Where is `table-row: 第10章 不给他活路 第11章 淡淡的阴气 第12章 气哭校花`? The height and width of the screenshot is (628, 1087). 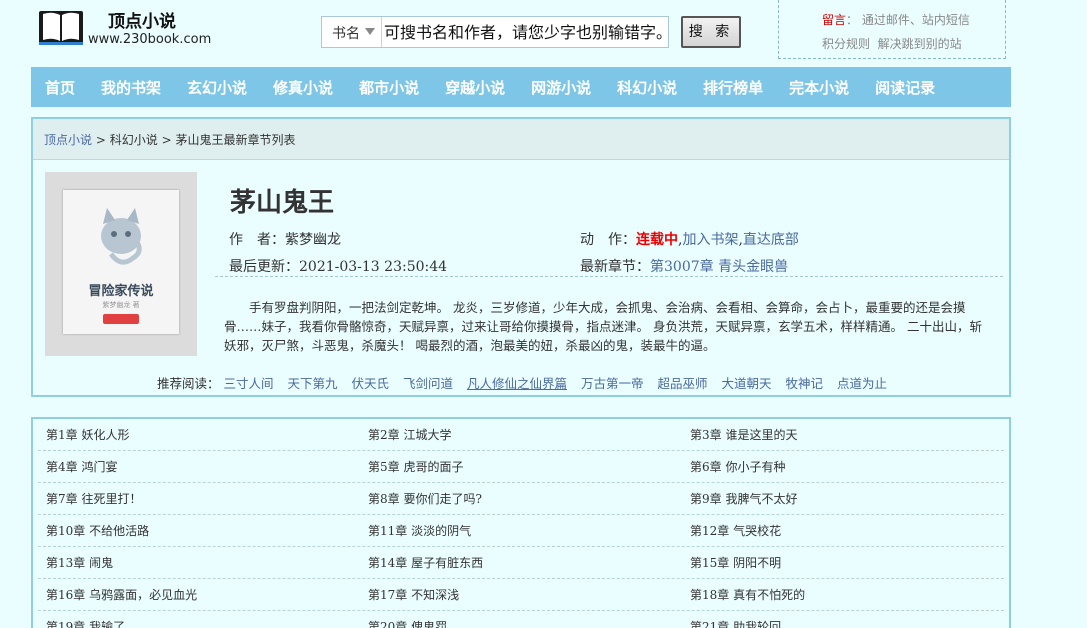
table-row: 第10章 不给他活路 第11章 淡淡的阴气 第12章 气哭校花 is located at coordinates (521, 531).